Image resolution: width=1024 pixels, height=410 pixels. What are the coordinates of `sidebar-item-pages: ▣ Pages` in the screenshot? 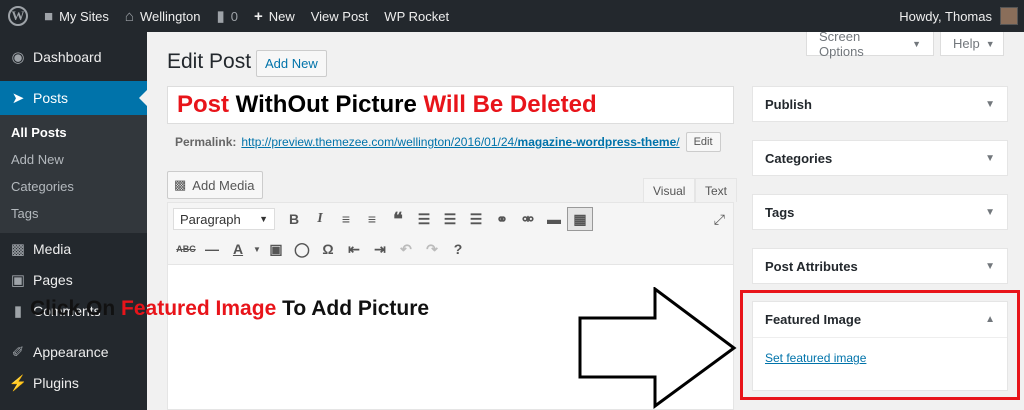 It's located at (73, 279).